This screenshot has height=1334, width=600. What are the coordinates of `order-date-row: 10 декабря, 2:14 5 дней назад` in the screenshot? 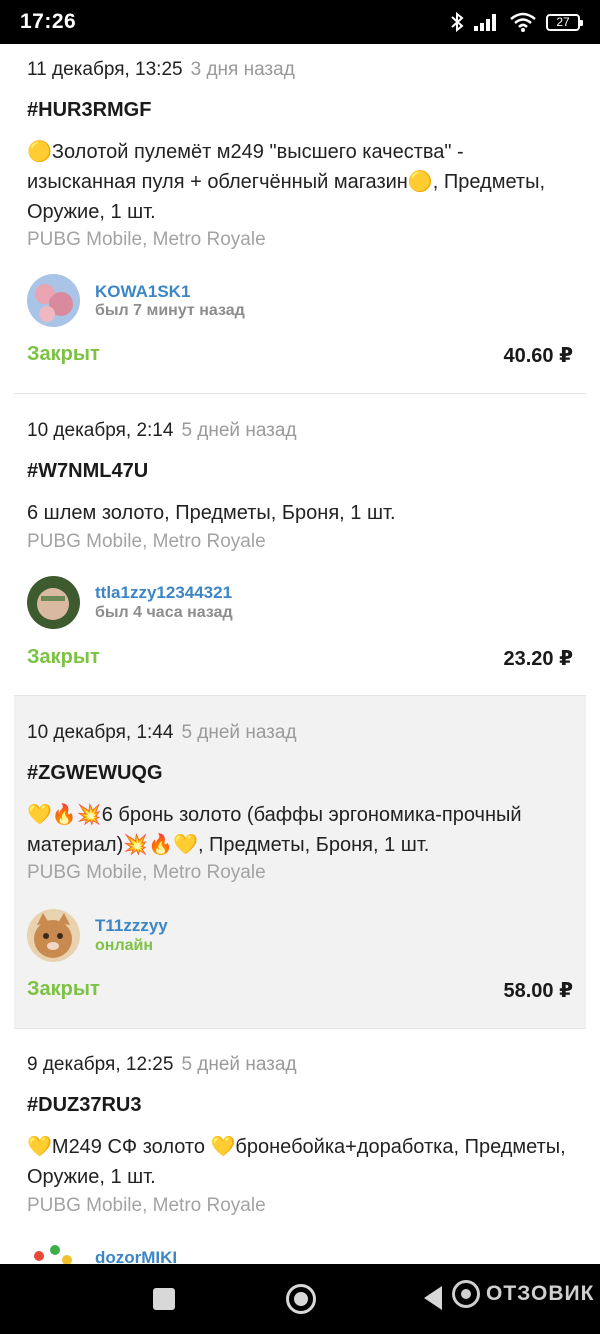 It's located at (162, 431).